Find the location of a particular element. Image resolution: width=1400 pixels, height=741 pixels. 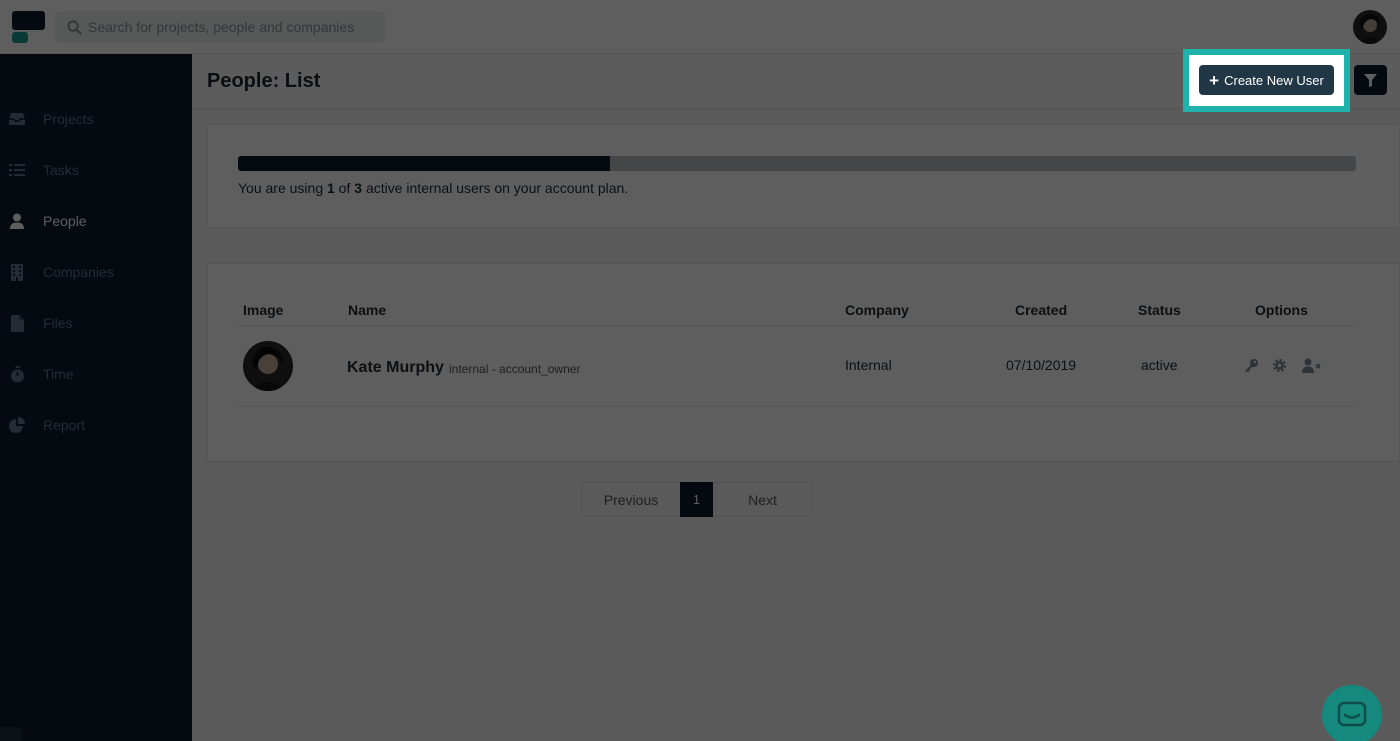

logo-mark-top is located at coordinates (28, 20).